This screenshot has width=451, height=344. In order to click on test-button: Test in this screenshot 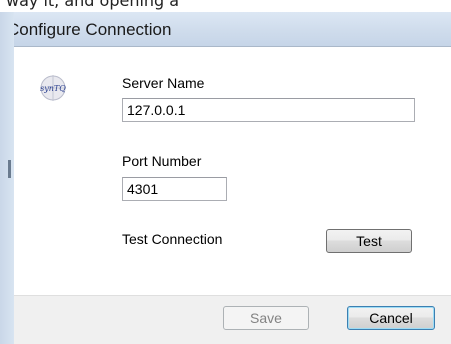, I will do `click(369, 241)`.